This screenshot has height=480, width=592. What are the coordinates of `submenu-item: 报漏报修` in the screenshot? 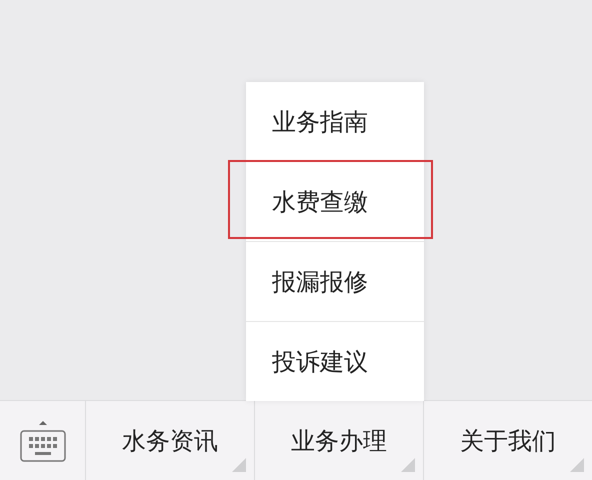 It's located at (335, 281).